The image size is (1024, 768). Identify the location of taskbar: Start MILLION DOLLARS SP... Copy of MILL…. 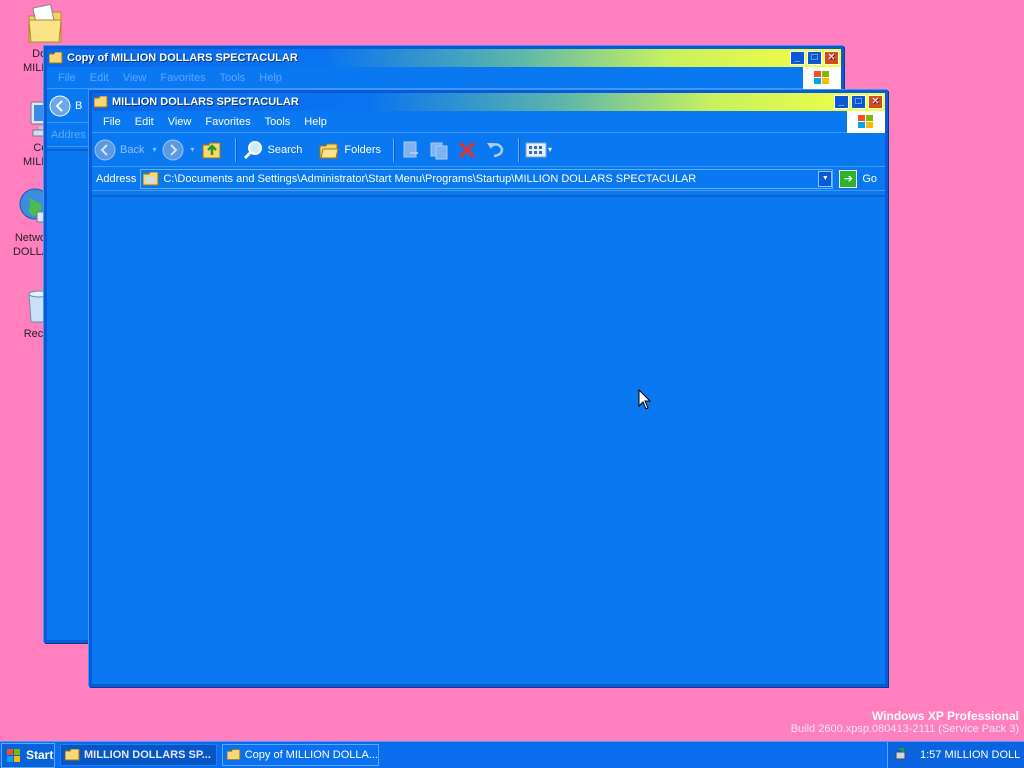
(512, 754).